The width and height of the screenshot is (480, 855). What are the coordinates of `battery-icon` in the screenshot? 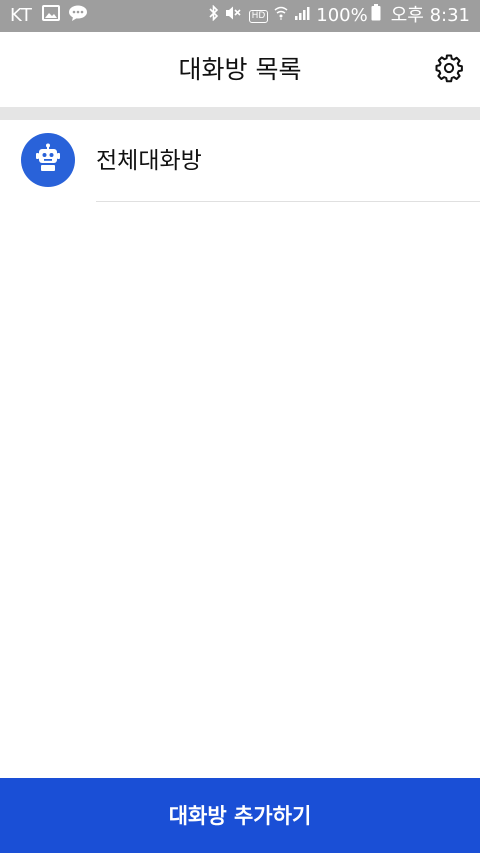 It's located at (376, 16).